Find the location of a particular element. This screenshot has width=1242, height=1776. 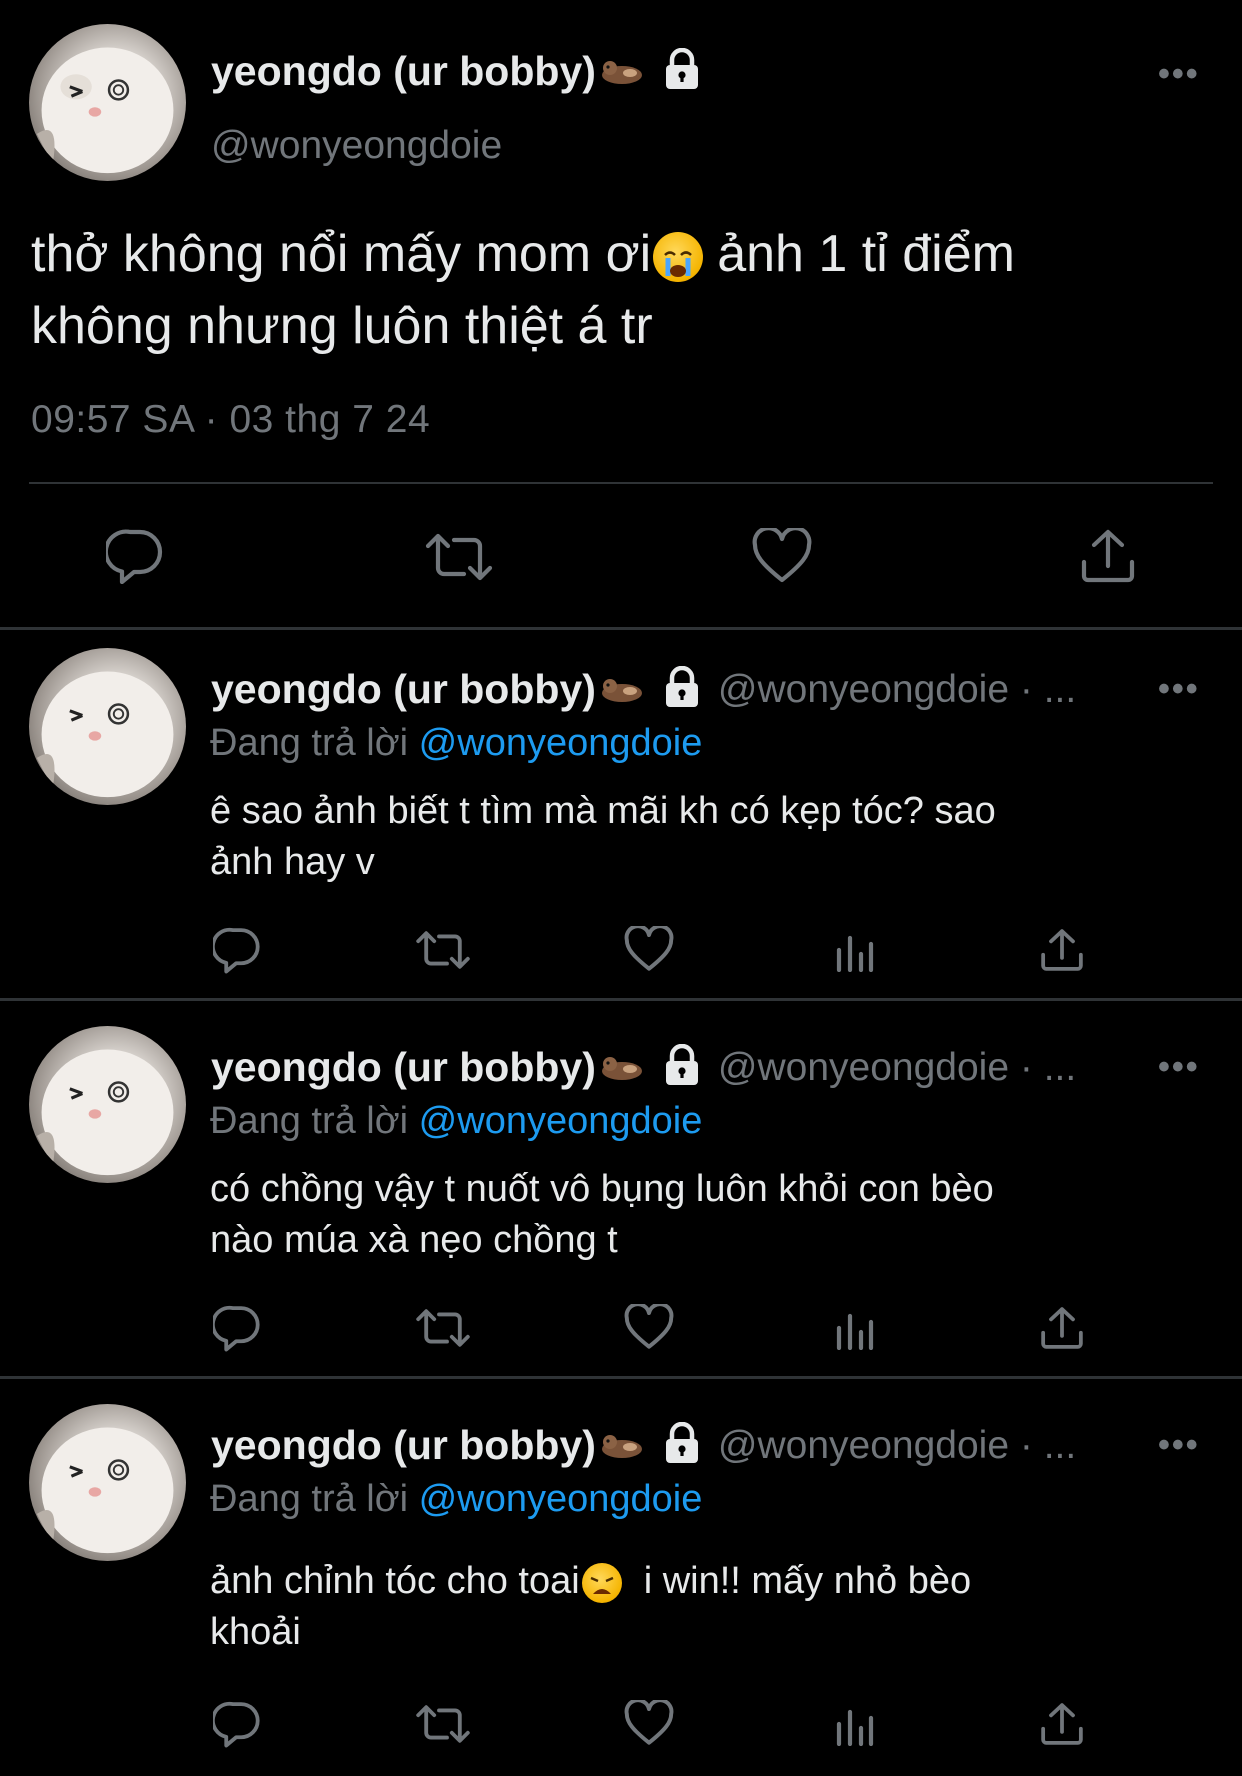

tweet-text-line: không nhưng luôn thiệt á tr is located at coordinates (342, 326).